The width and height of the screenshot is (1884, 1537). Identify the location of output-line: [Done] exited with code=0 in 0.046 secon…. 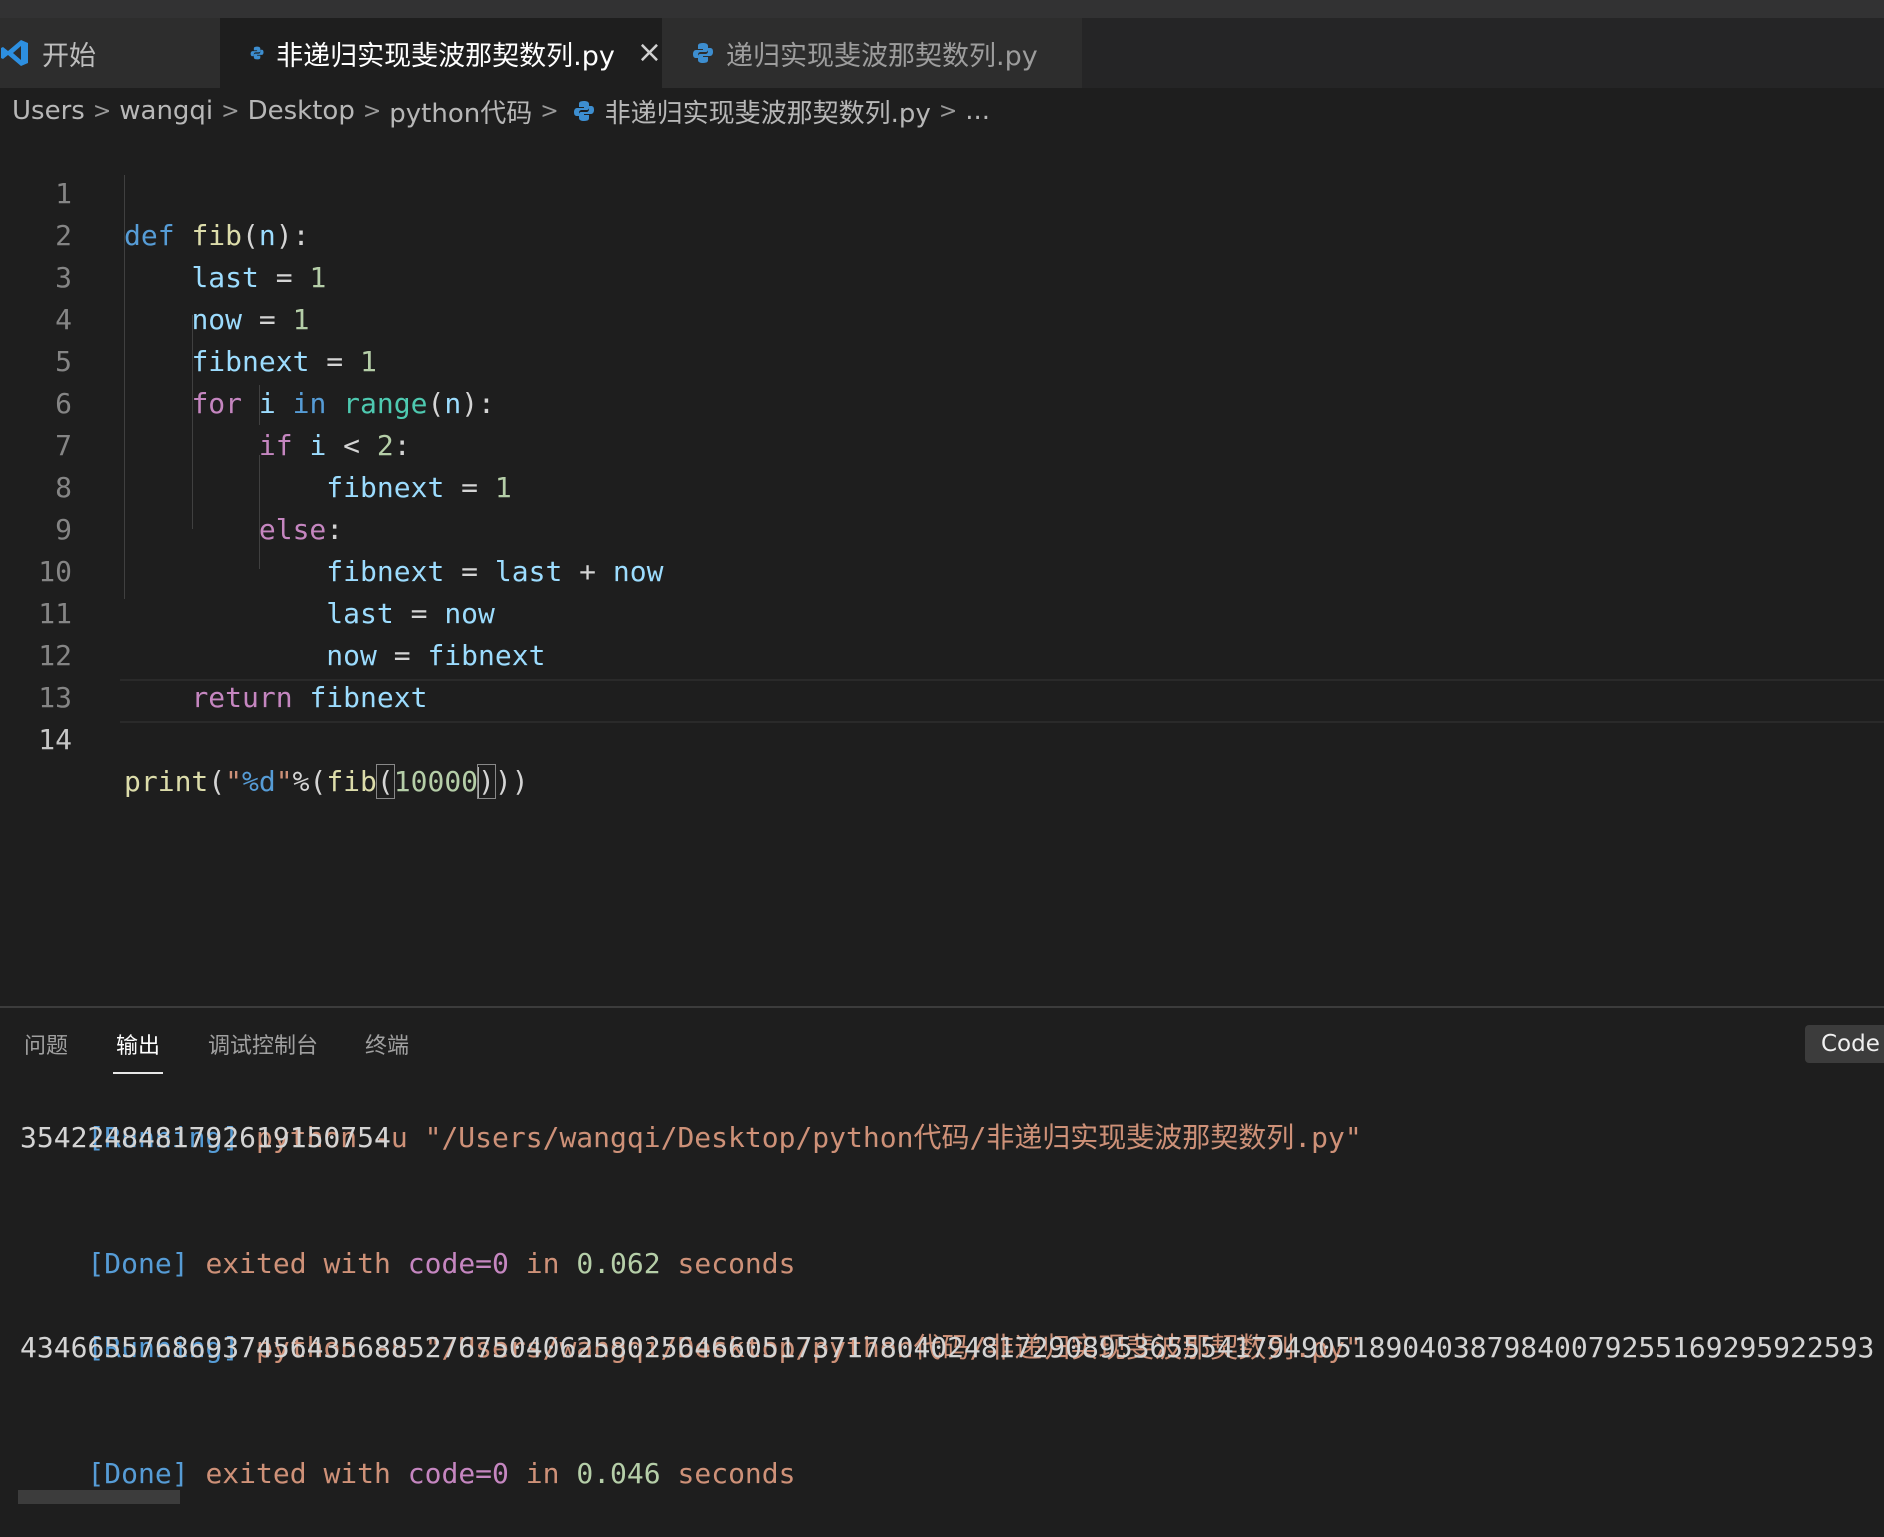
(407, 1450).